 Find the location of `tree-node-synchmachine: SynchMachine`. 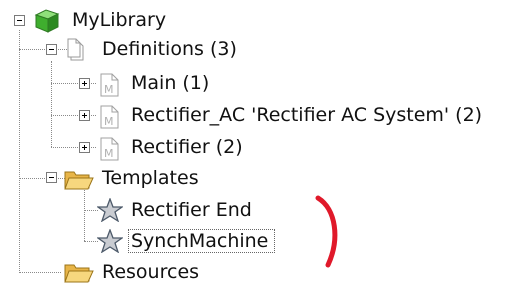

tree-node-synchmachine: SynchMachine is located at coordinates (155, 241).